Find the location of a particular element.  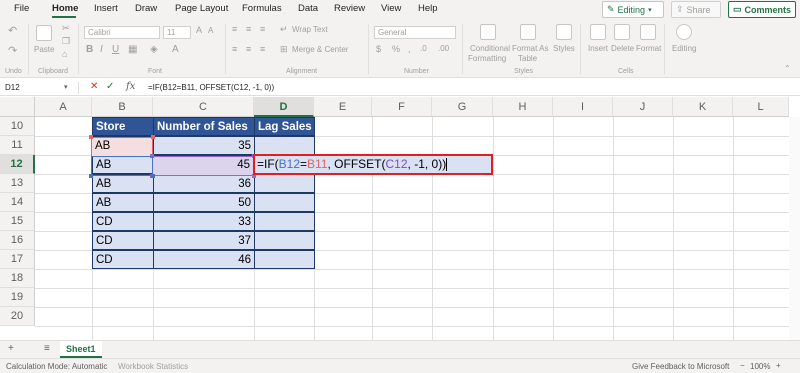

format-cells-icon is located at coordinates (648, 32).